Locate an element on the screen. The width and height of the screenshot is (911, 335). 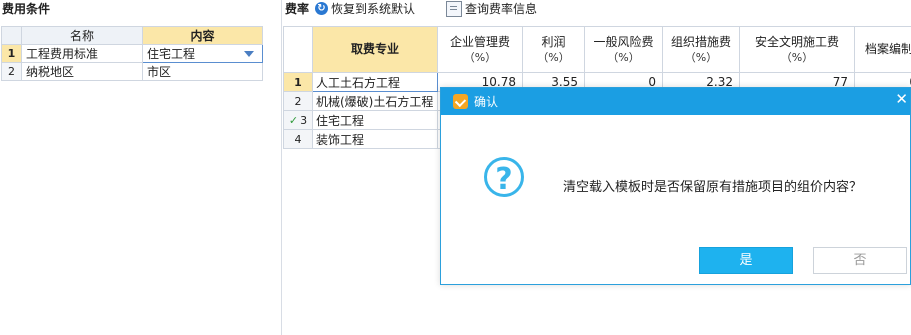
column-header-content: 内容 is located at coordinates (202, 35).